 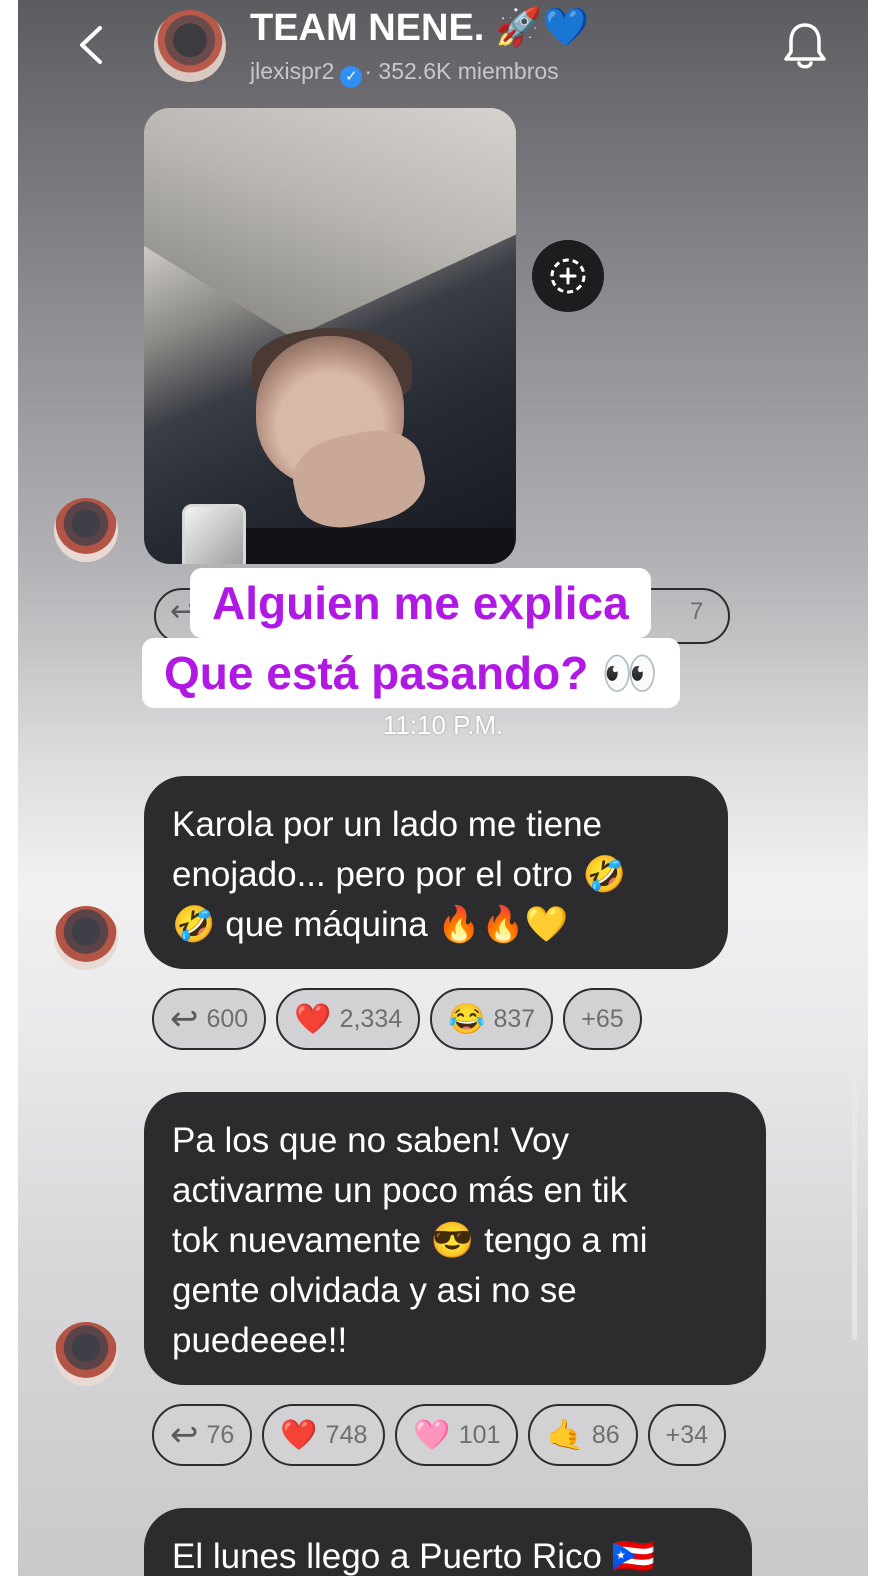 I want to click on reaction-count: +34, so click(x=687, y=1434).